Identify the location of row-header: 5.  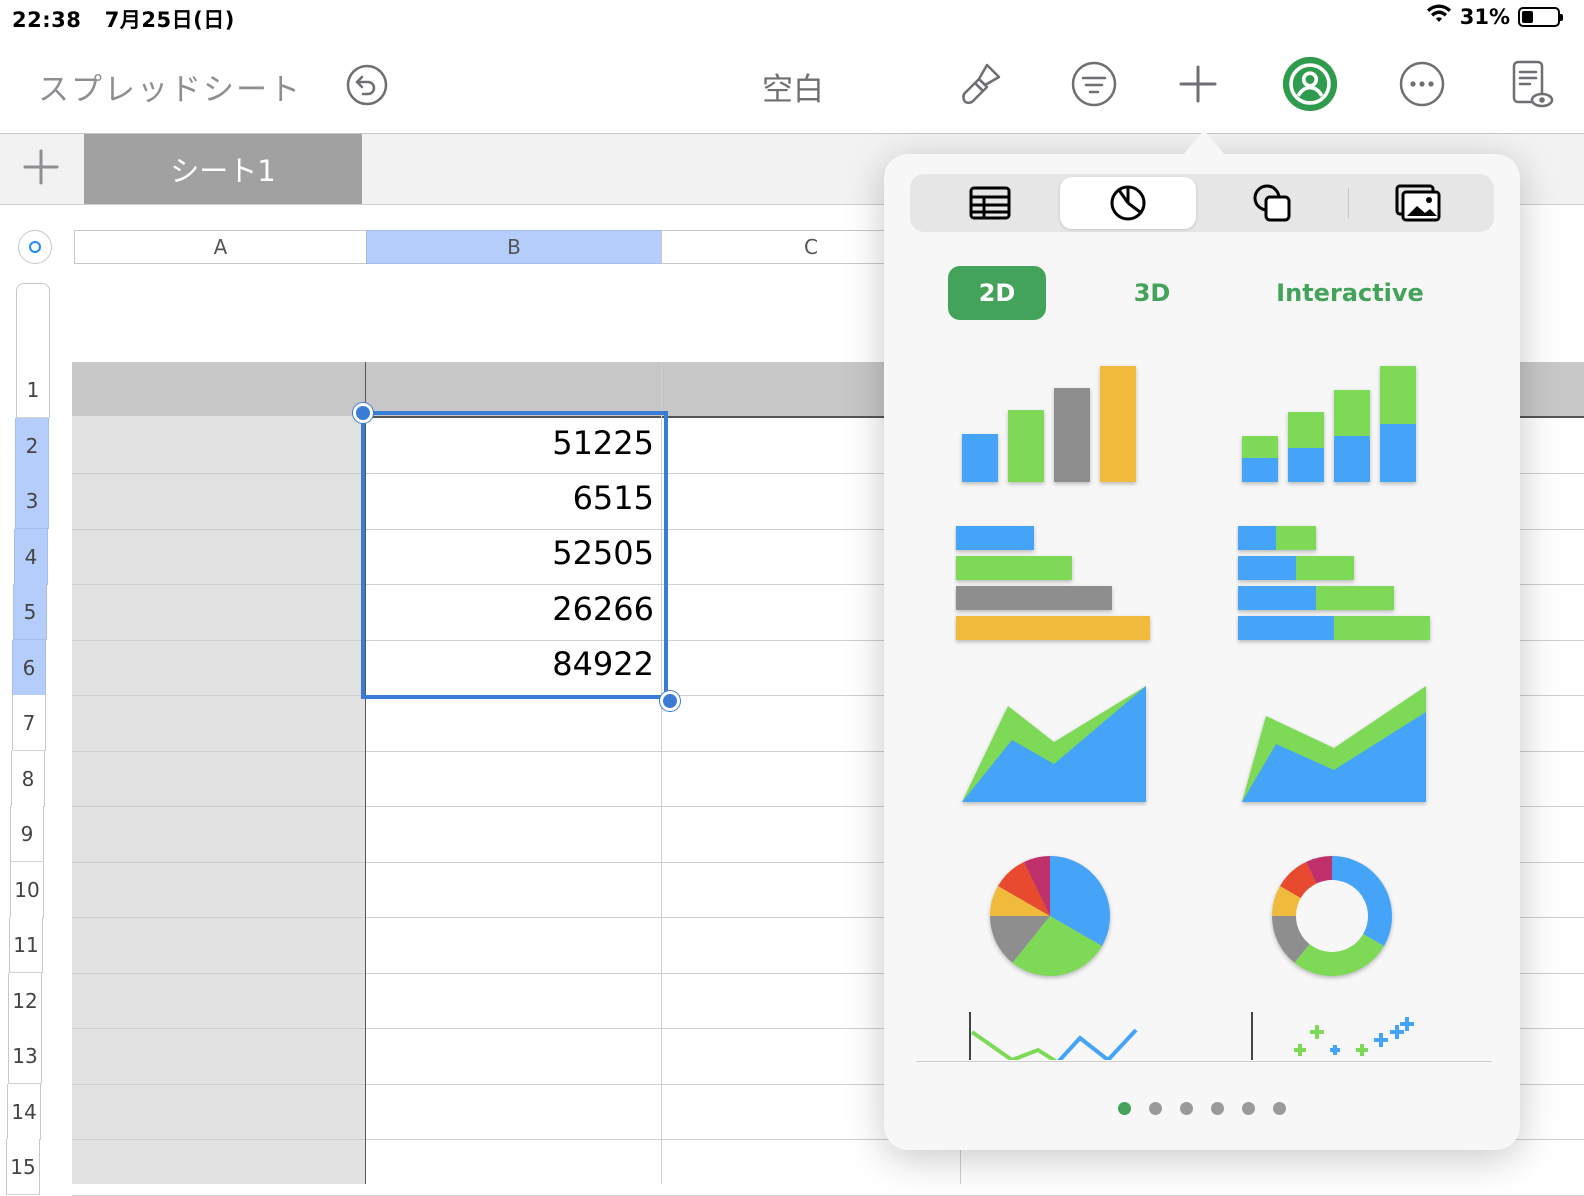
(30, 612).